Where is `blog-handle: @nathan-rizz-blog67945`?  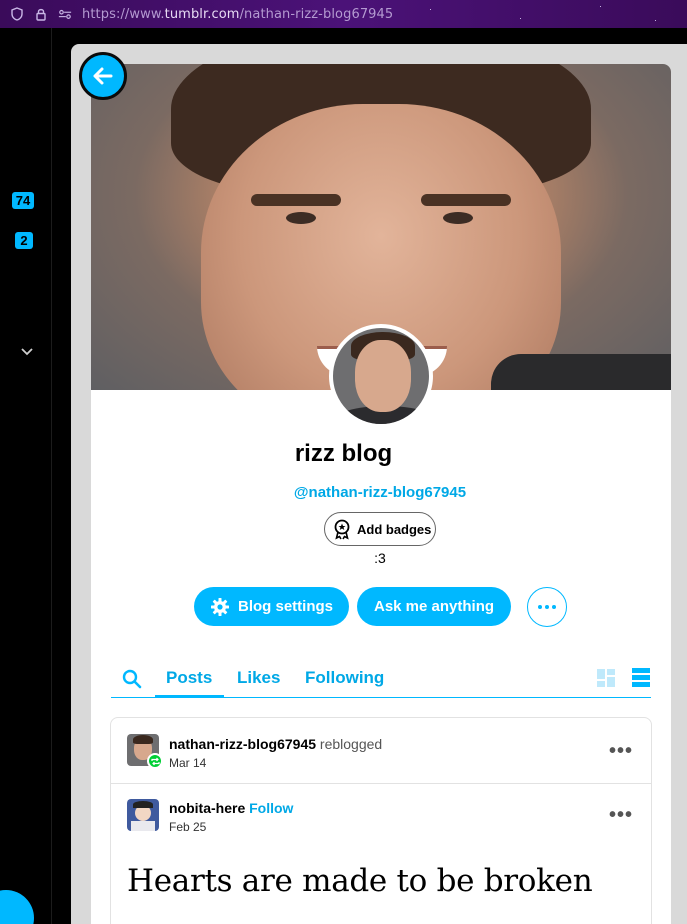
blog-handle: @nathan-rizz-blog67945 is located at coordinates (343, 492).